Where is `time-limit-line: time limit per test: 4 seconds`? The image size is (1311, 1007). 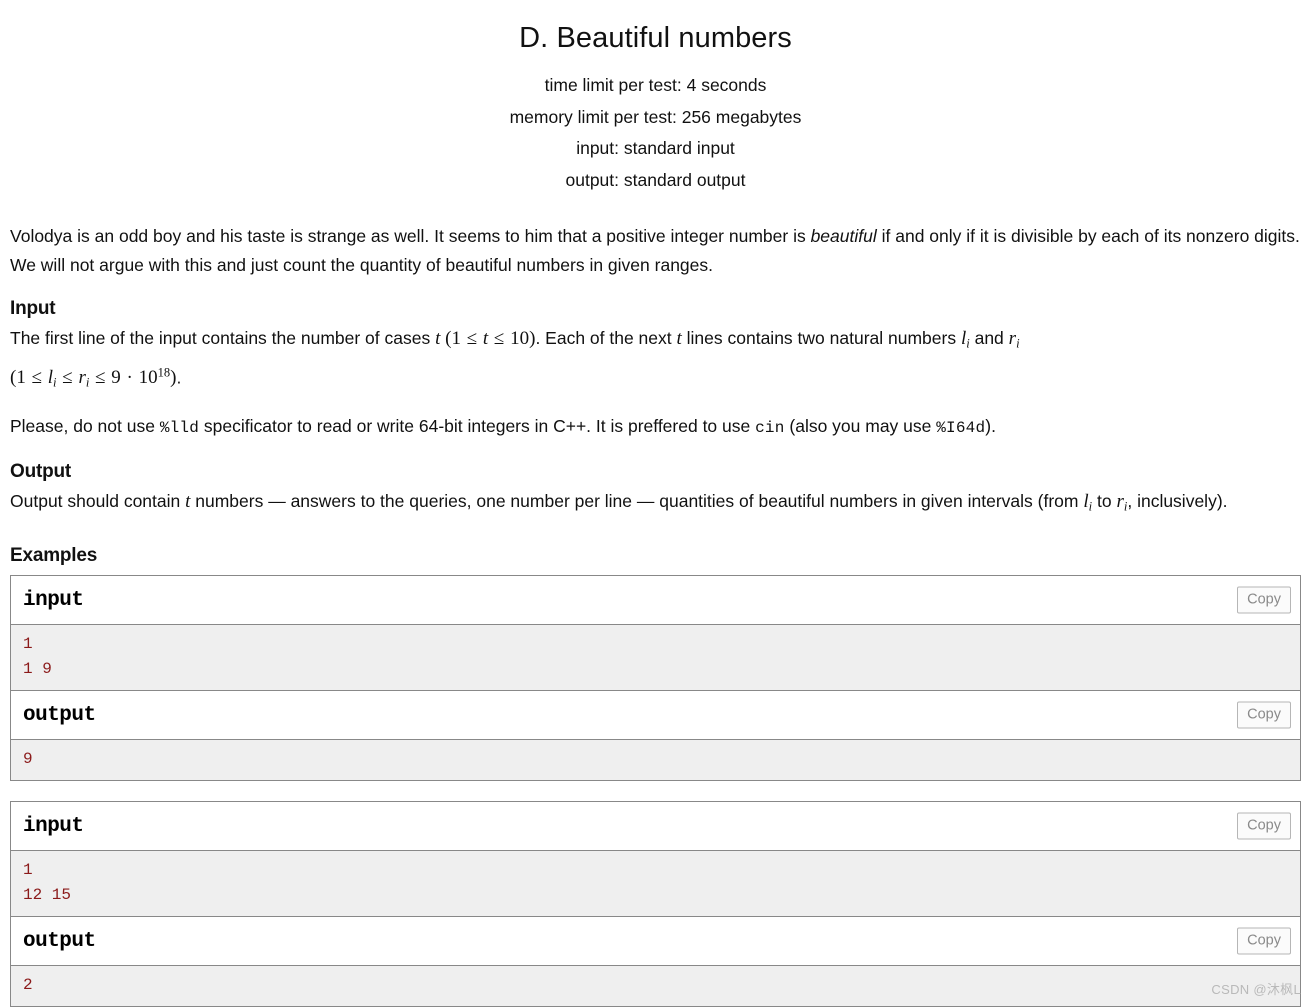
time-limit-line: time limit per test: 4 seconds is located at coordinates (655, 85).